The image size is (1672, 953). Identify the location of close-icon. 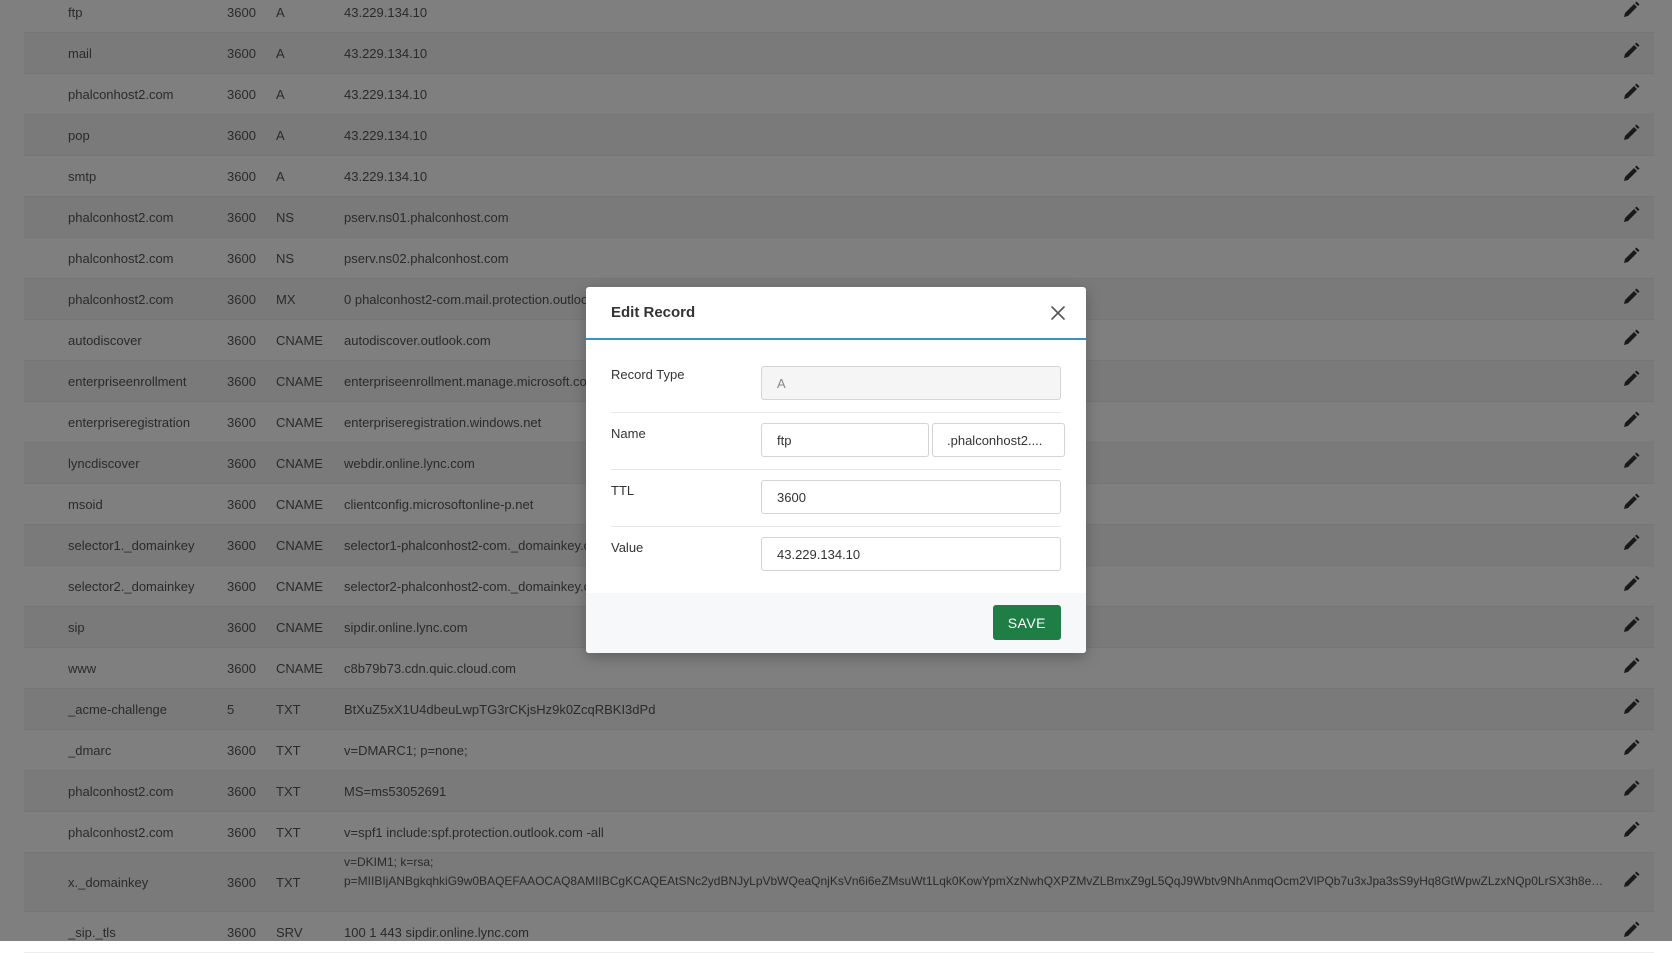
(1058, 313).